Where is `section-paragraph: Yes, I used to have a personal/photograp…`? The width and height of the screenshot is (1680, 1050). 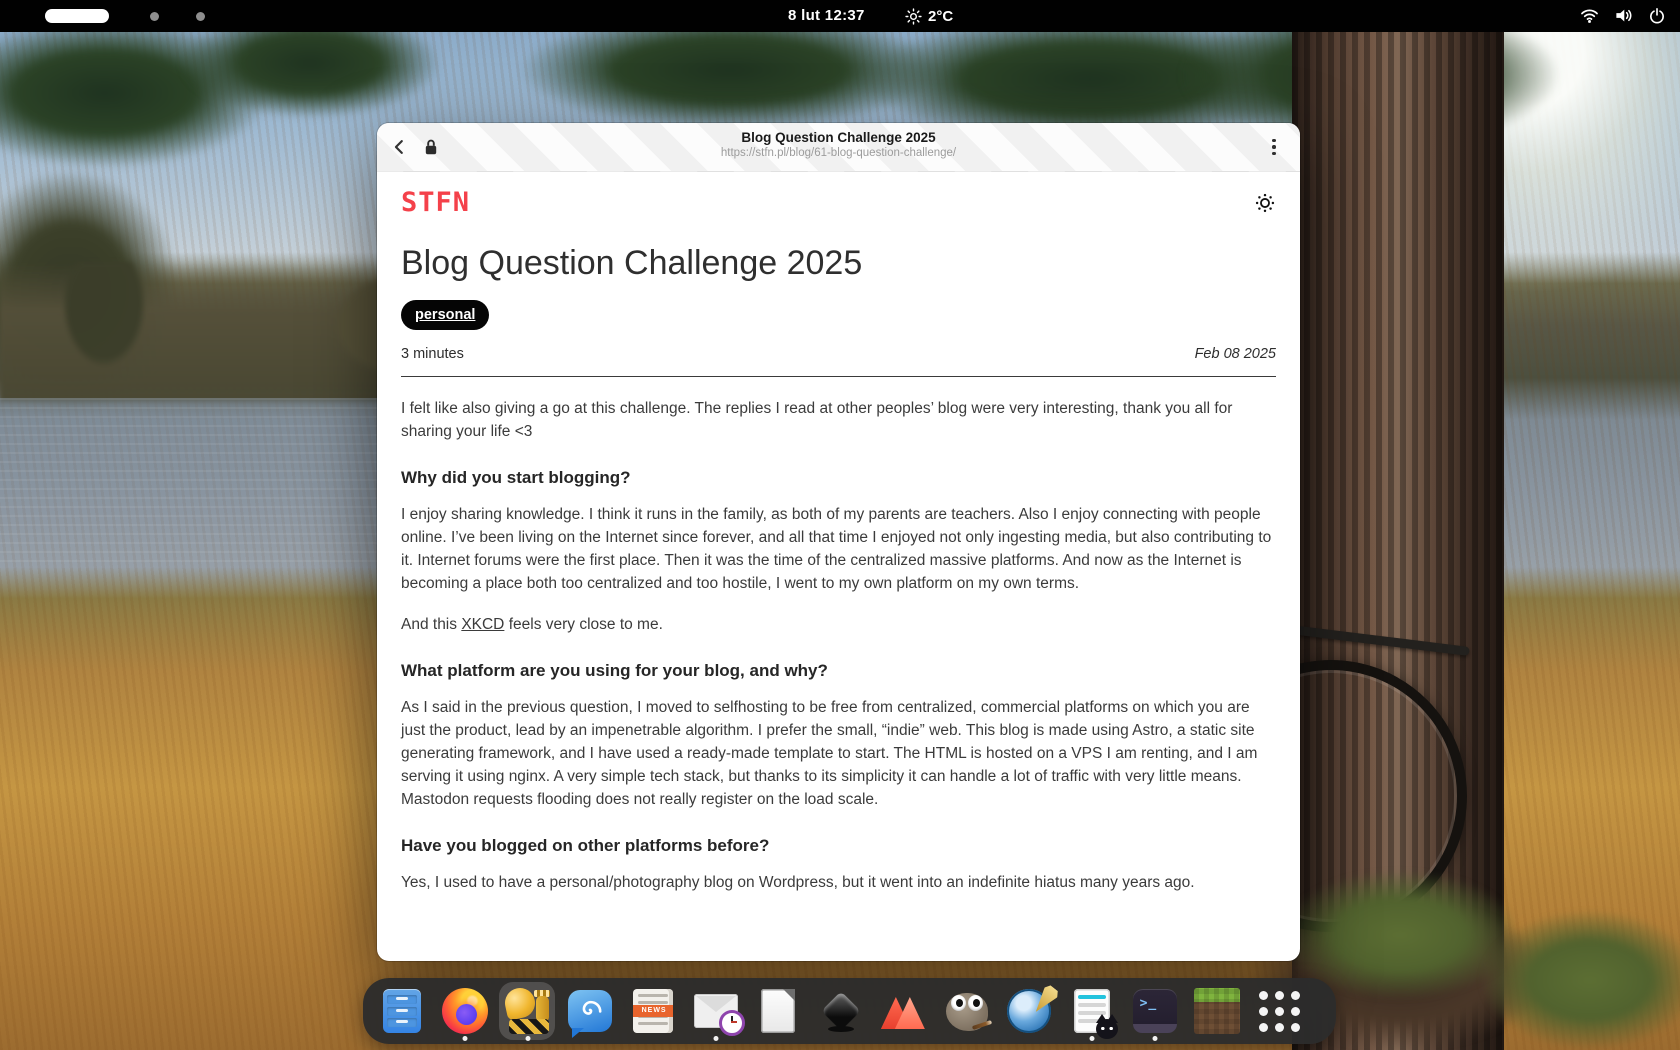
section-paragraph: Yes, I used to have a personal/photograp… is located at coordinates (798, 882).